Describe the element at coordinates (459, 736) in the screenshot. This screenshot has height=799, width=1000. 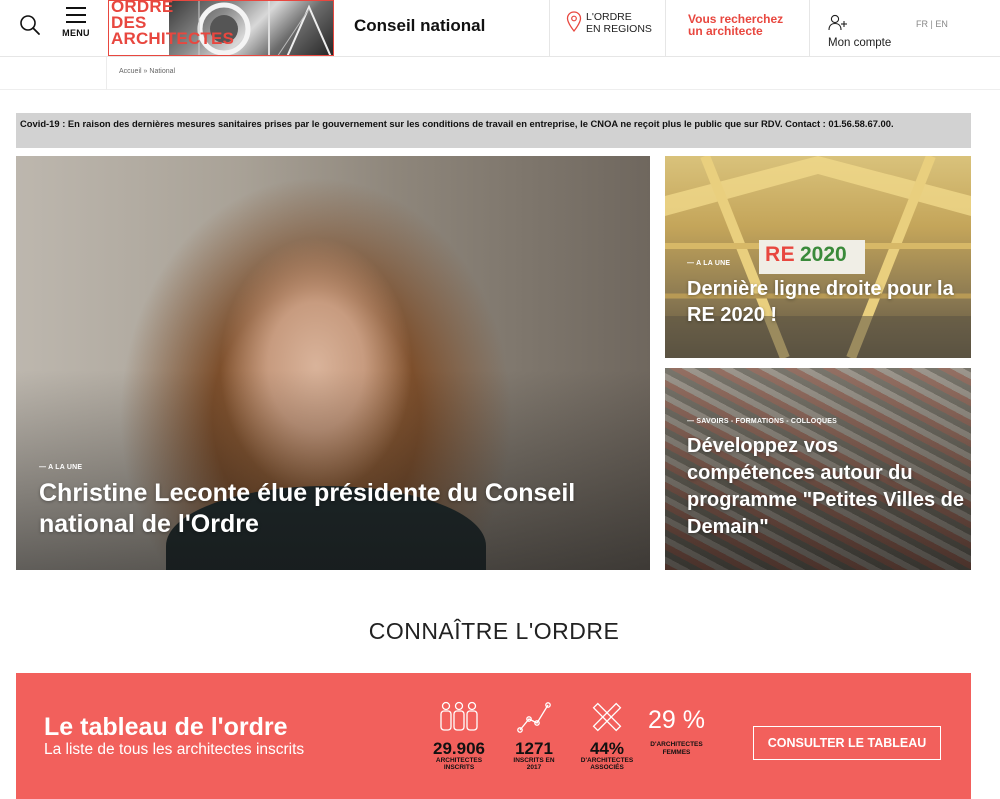
I see `stat-architects: 29.906 ARCHITECTES INSCRITS` at that location.